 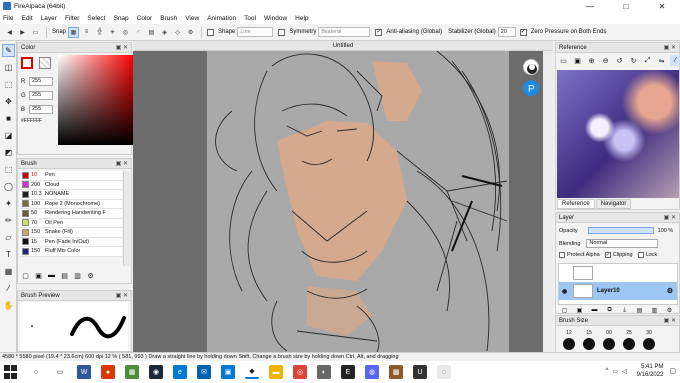 What do you see at coordinates (301, 18) in the screenshot?
I see `menu-help: Help` at bounding box center [301, 18].